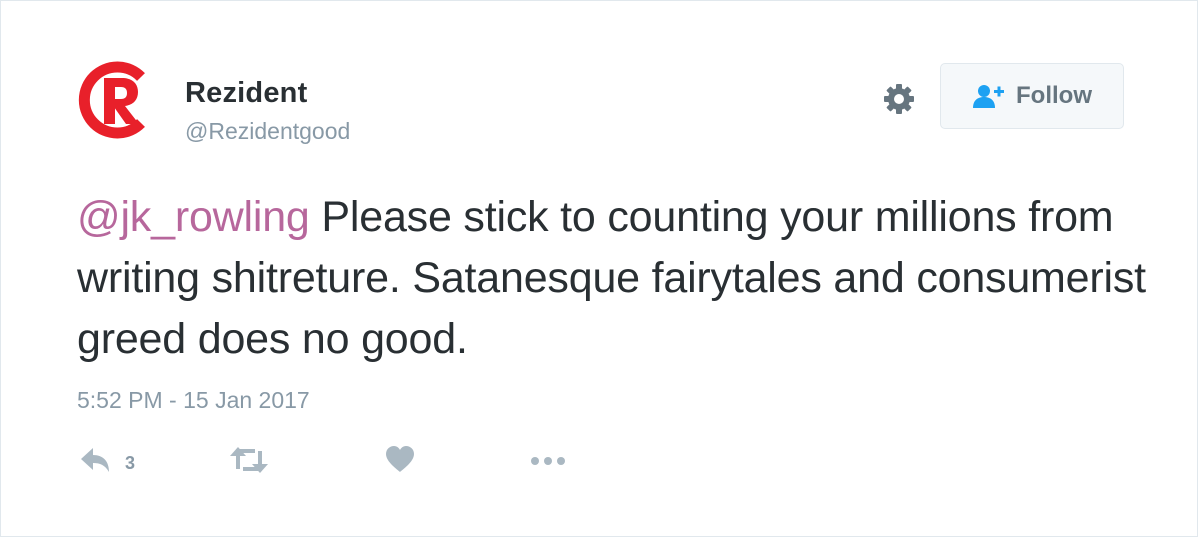 The width and height of the screenshot is (1200, 539). I want to click on more-button, so click(548, 460).